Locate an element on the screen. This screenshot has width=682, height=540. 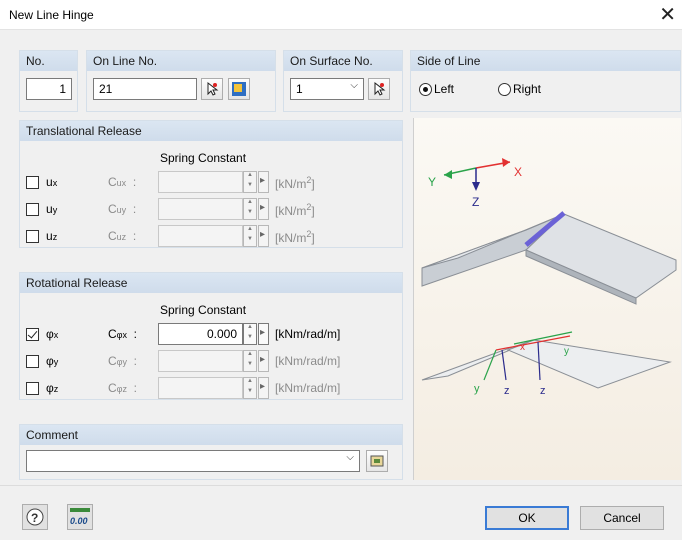
axis-Y-label: Y is located at coordinates (432, 182).